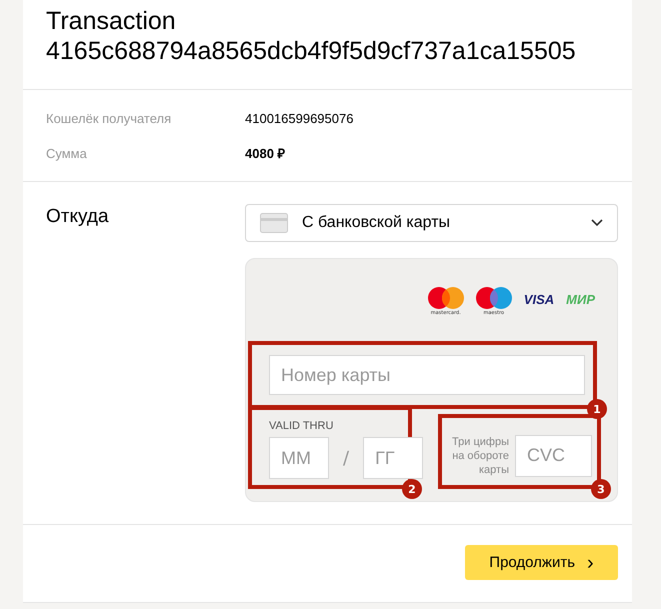 The width and height of the screenshot is (661, 609). What do you see at coordinates (539, 299) in the screenshot?
I see `visa-logo: VISA` at bounding box center [539, 299].